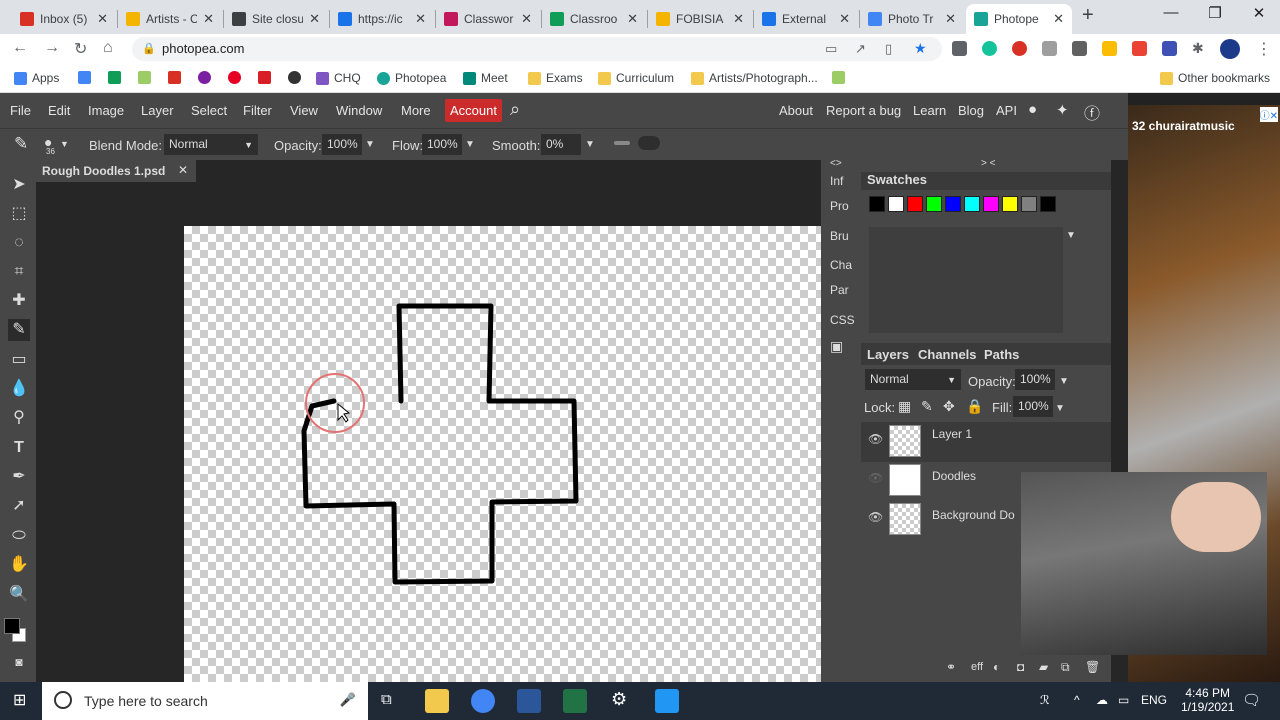 This screenshot has width=1280, height=720. What do you see at coordinates (1088, 15) in the screenshot?
I see `new-tab-icon: +` at bounding box center [1088, 15].